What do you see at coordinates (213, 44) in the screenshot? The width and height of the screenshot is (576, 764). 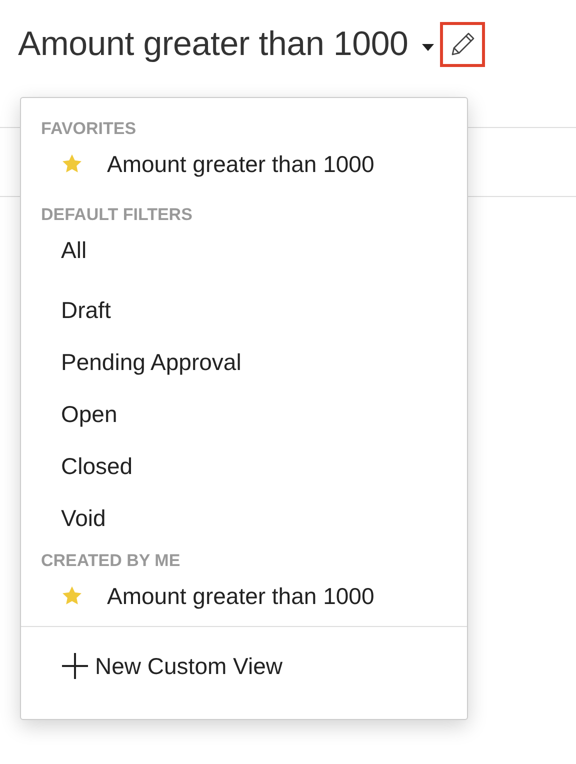 I see `view-title: Amount greater than 1000` at bounding box center [213, 44].